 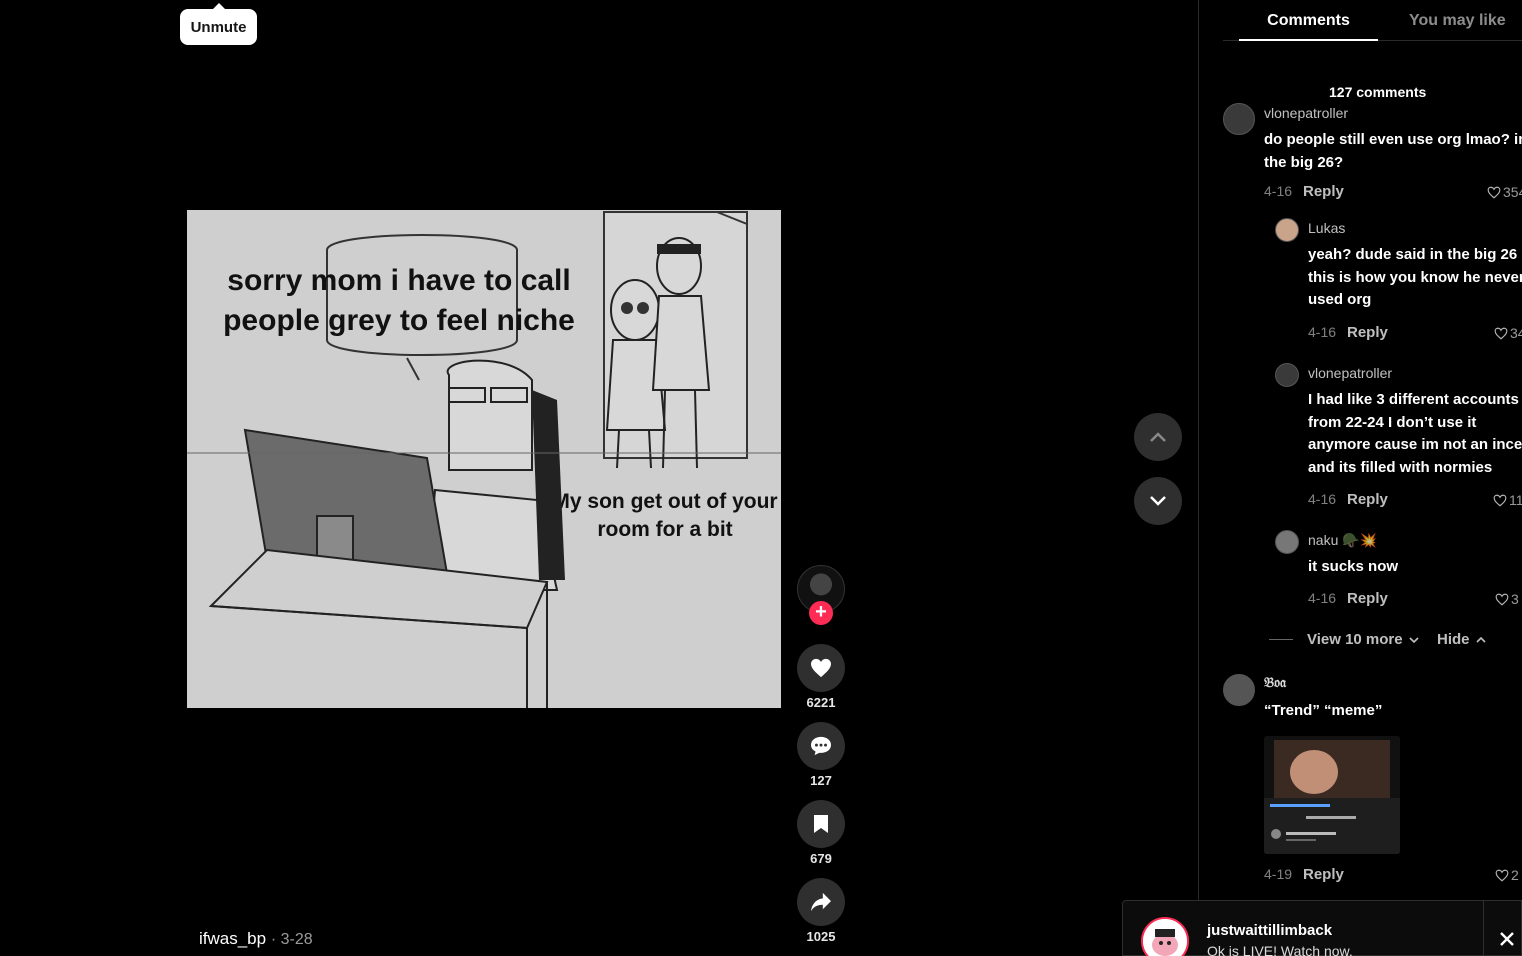 I want to click on view-more-replies-button: View 10 more, so click(x=1344, y=639).